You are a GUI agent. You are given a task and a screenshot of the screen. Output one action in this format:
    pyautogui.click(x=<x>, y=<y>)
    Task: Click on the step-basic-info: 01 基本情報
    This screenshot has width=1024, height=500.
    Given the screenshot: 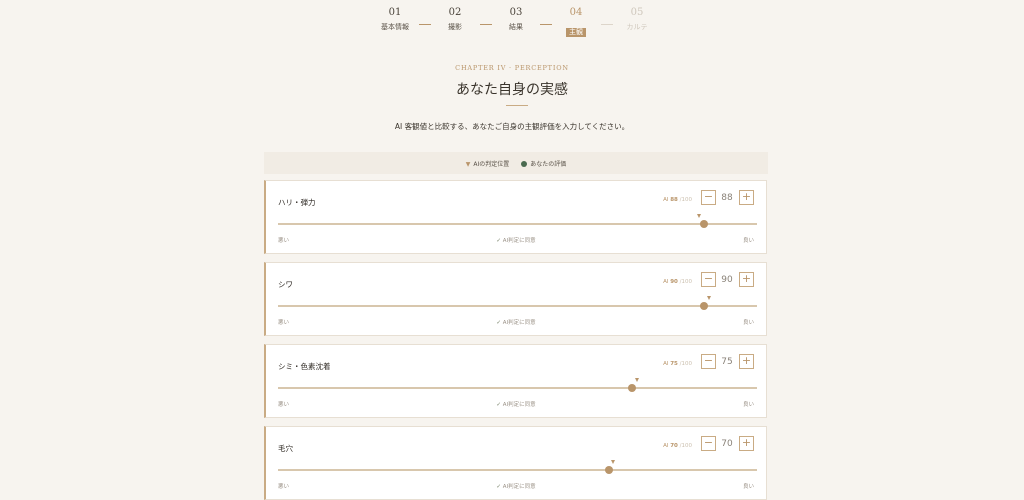 What is the action you would take?
    pyautogui.click(x=395, y=19)
    